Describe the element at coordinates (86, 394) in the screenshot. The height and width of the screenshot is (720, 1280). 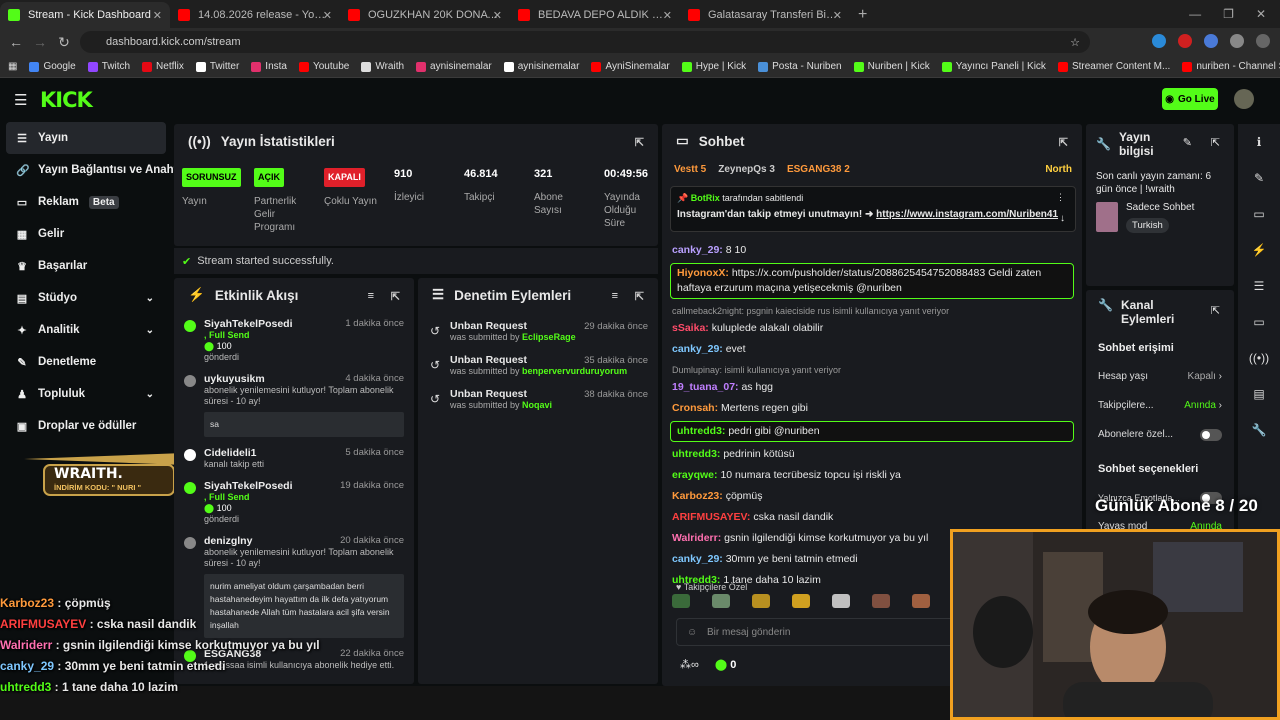
I see `sidebar-item: ♟ Topluluk ⌄` at that location.